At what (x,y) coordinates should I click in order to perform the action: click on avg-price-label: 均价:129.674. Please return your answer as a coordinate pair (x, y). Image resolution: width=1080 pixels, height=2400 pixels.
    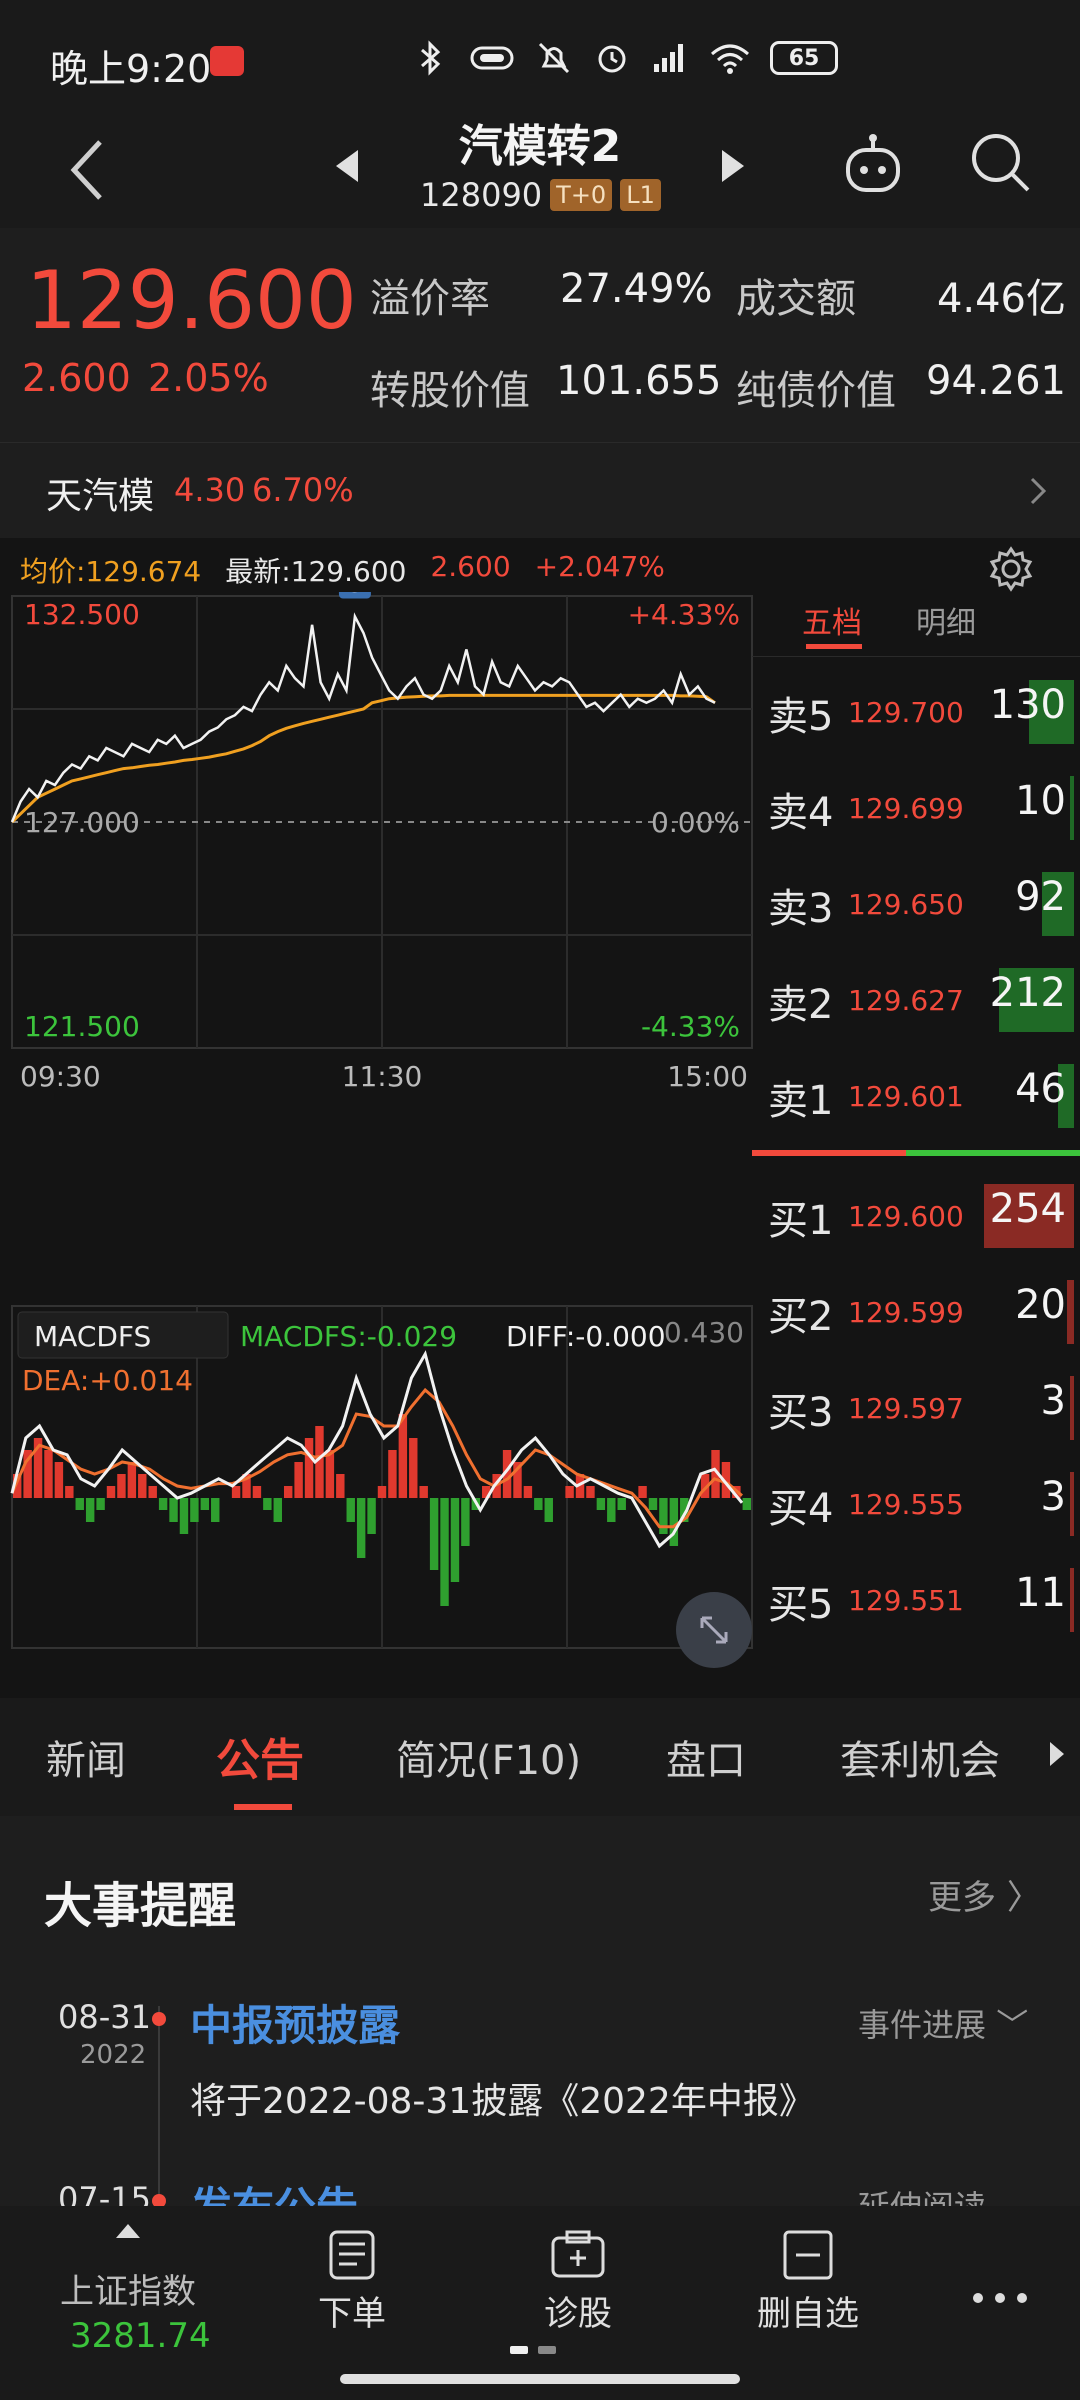
    Looking at the image, I should click on (111, 571).